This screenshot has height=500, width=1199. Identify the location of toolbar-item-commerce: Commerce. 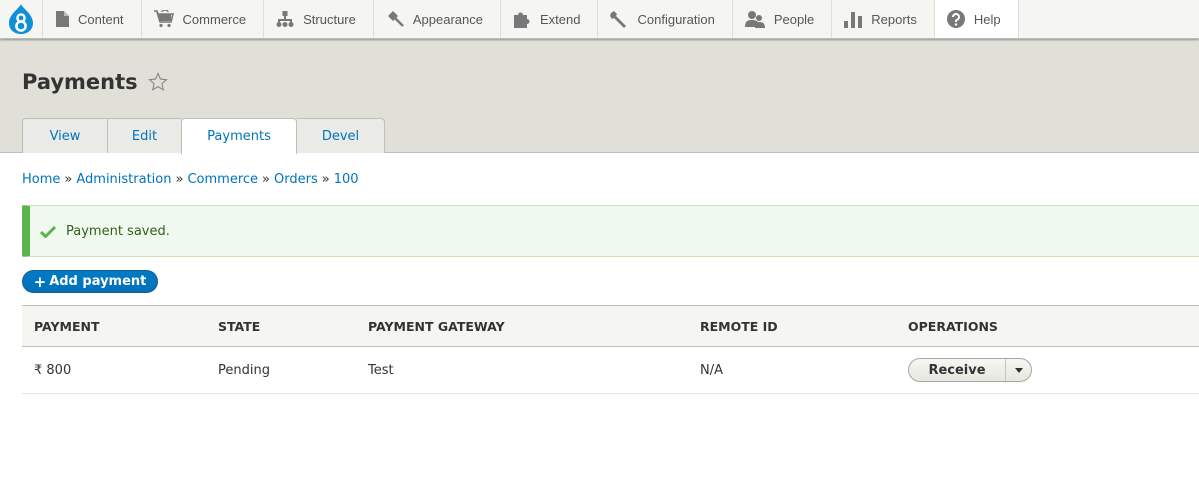
(203, 19).